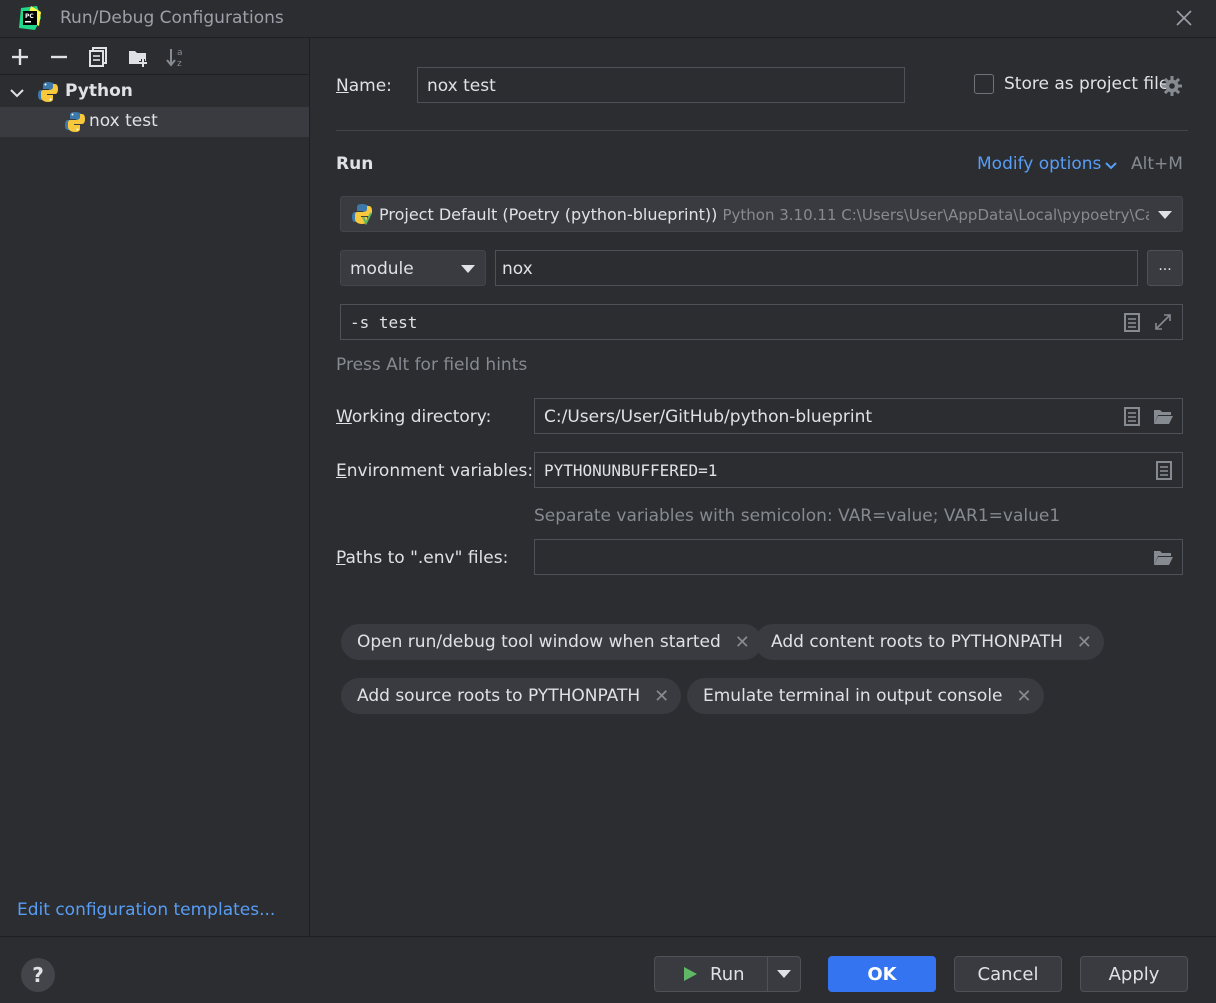  I want to click on split-divider, so click(767, 974).